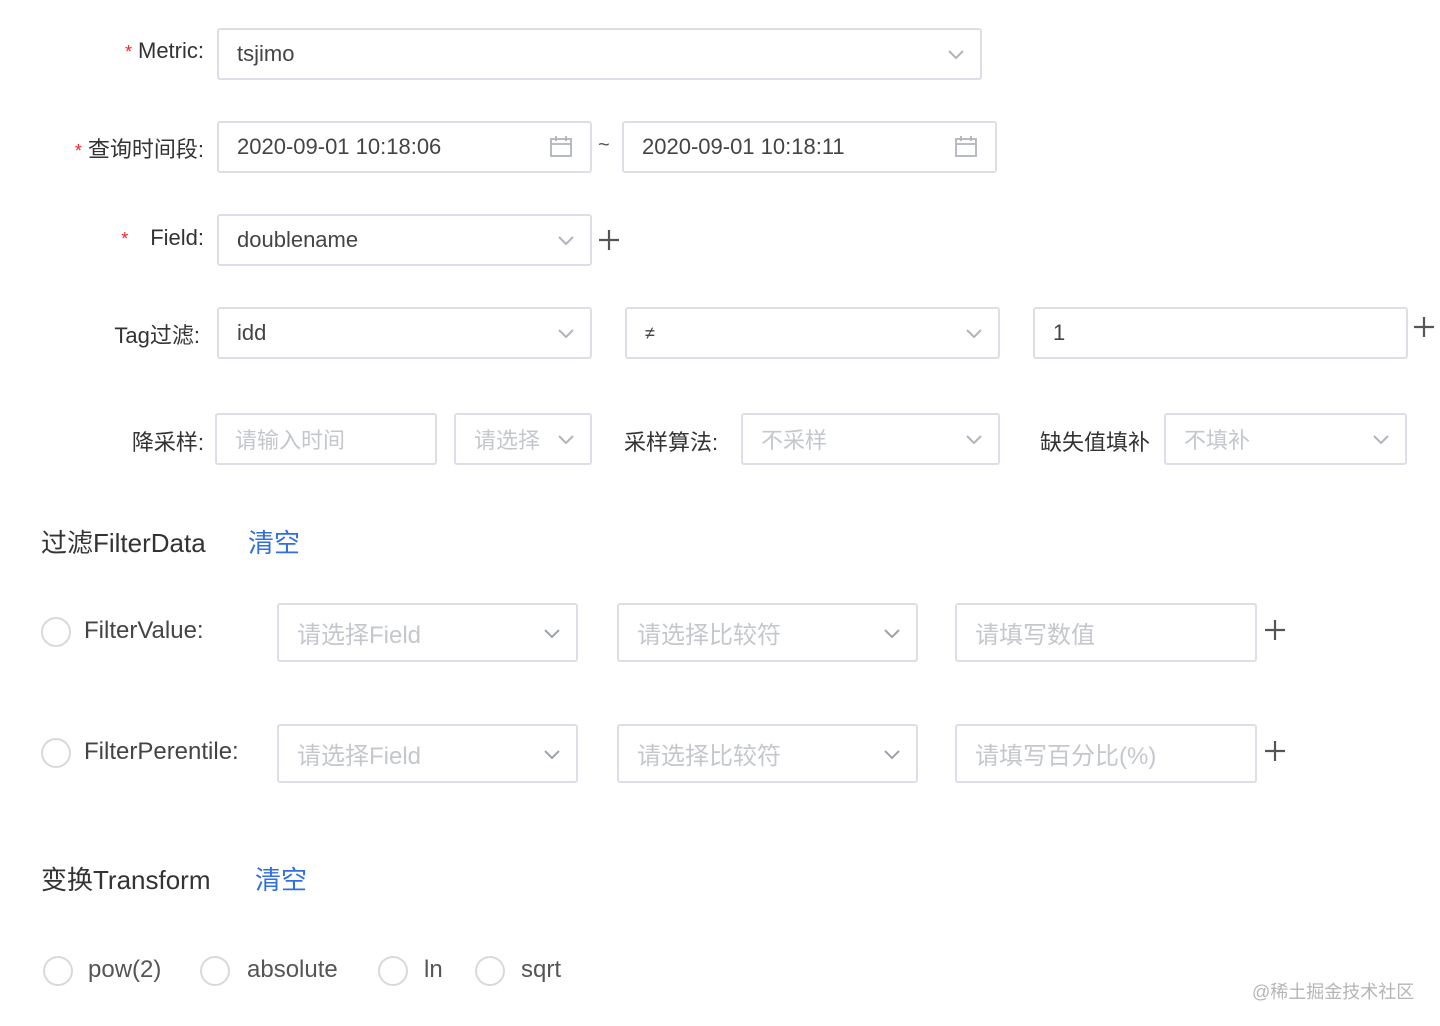 The image size is (1440, 1026). Describe the element at coordinates (58, 971) in the screenshot. I see `transform-pow2-radio` at that location.